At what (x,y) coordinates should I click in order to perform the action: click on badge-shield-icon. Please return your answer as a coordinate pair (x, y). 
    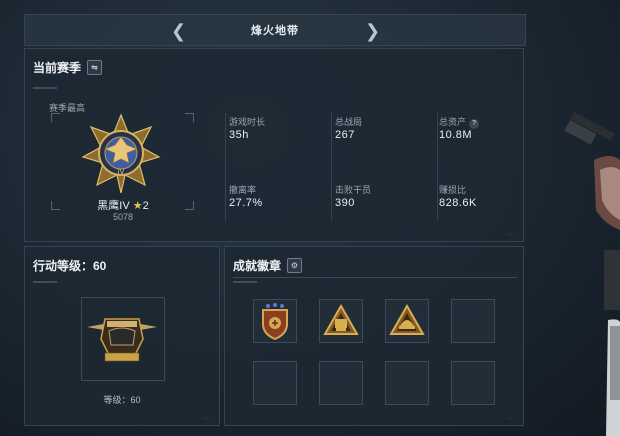
    Looking at the image, I should click on (275, 321).